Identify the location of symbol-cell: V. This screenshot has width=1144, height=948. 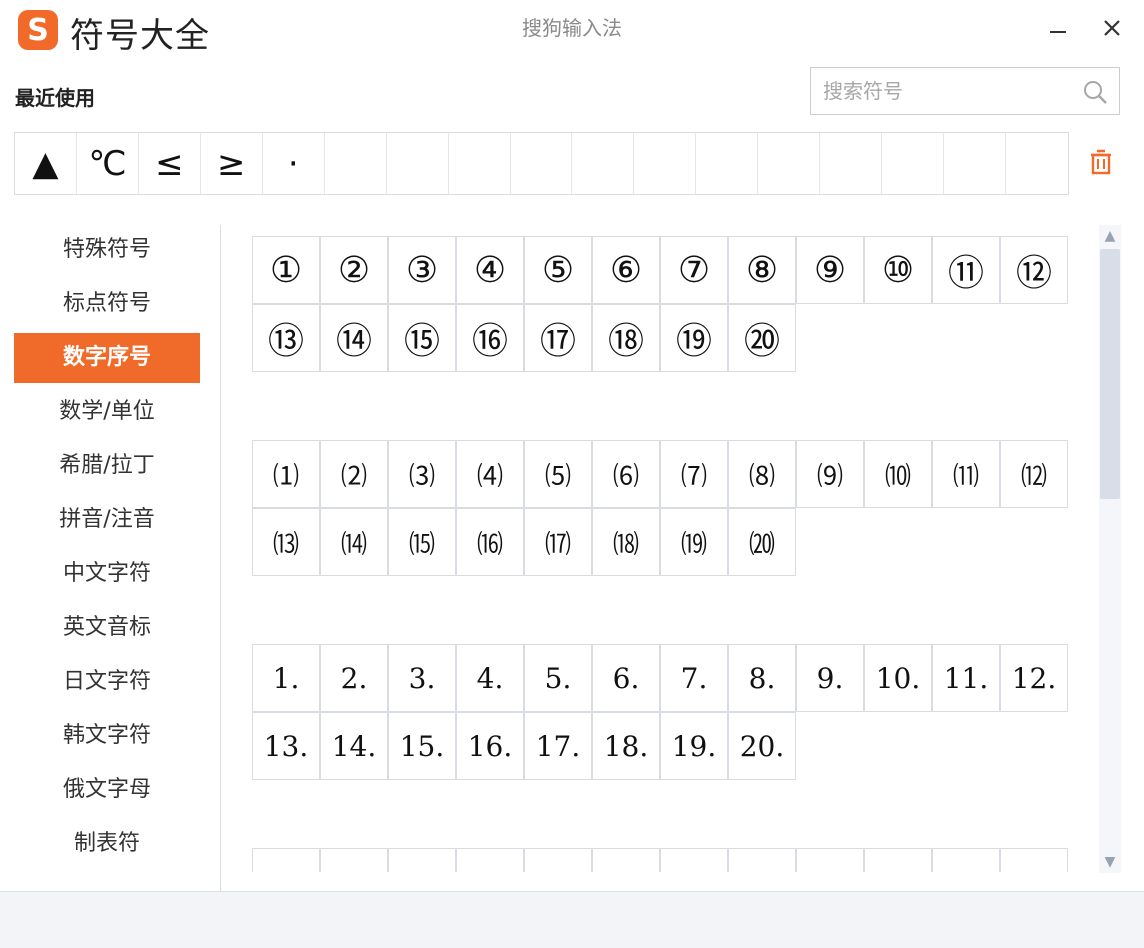
(558, 860).